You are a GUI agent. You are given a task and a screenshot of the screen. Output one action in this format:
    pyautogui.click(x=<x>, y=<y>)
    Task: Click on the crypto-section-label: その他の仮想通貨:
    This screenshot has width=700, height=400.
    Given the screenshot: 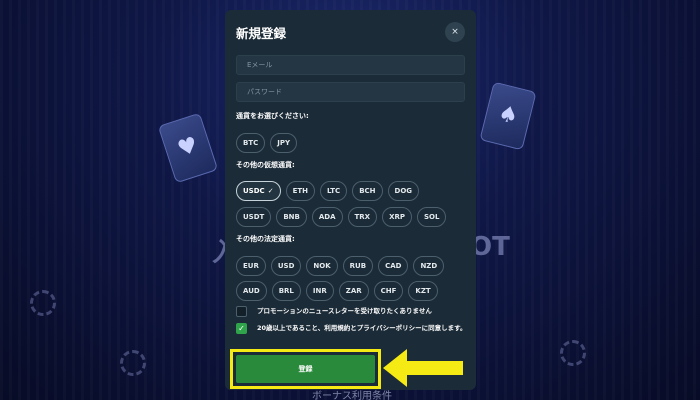 What is the action you would take?
    pyautogui.click(x=265, y=165)
    